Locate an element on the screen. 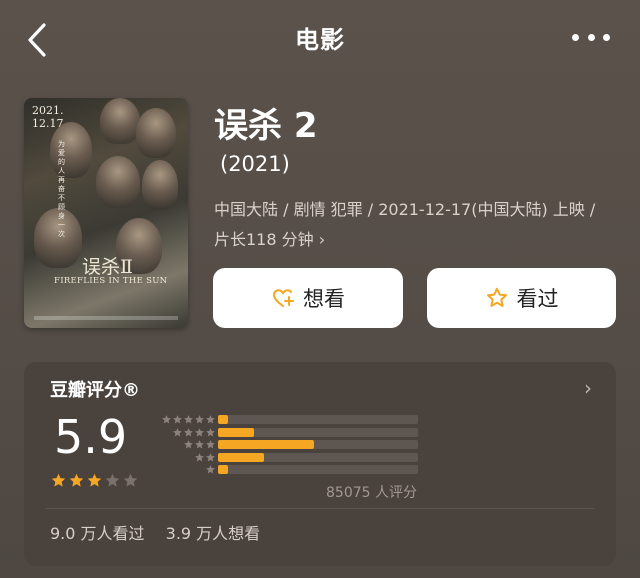  histogram-row-5-star is located at coordinates (285, 420).